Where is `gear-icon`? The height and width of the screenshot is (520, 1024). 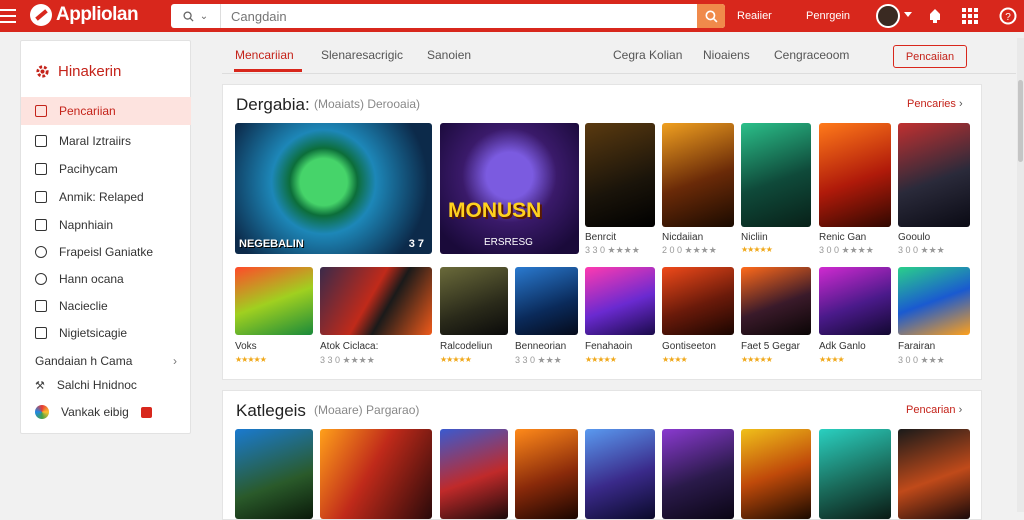 gear-icon is located at coordinates (42, 71).